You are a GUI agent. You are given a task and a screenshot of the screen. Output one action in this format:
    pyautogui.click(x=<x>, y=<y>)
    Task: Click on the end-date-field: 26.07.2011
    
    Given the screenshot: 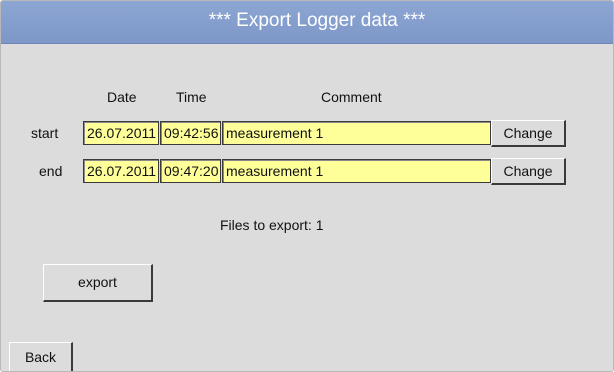 What is the action you would take?
    pyautogui.click(x=121, y=171)
    